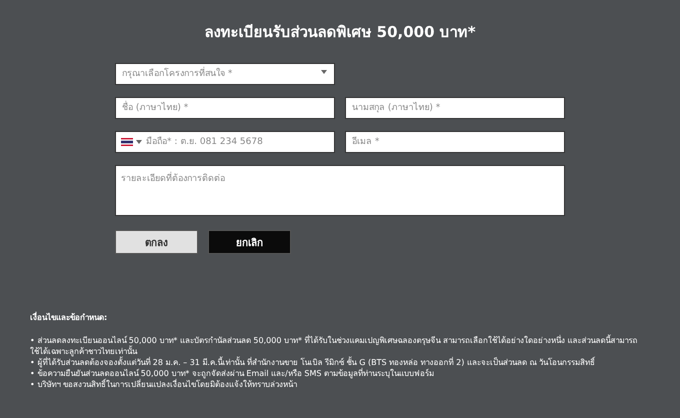 The width and height of the screenshot is (680, 418). I want to click on email-field: อีเมล *, so click(455, 142).